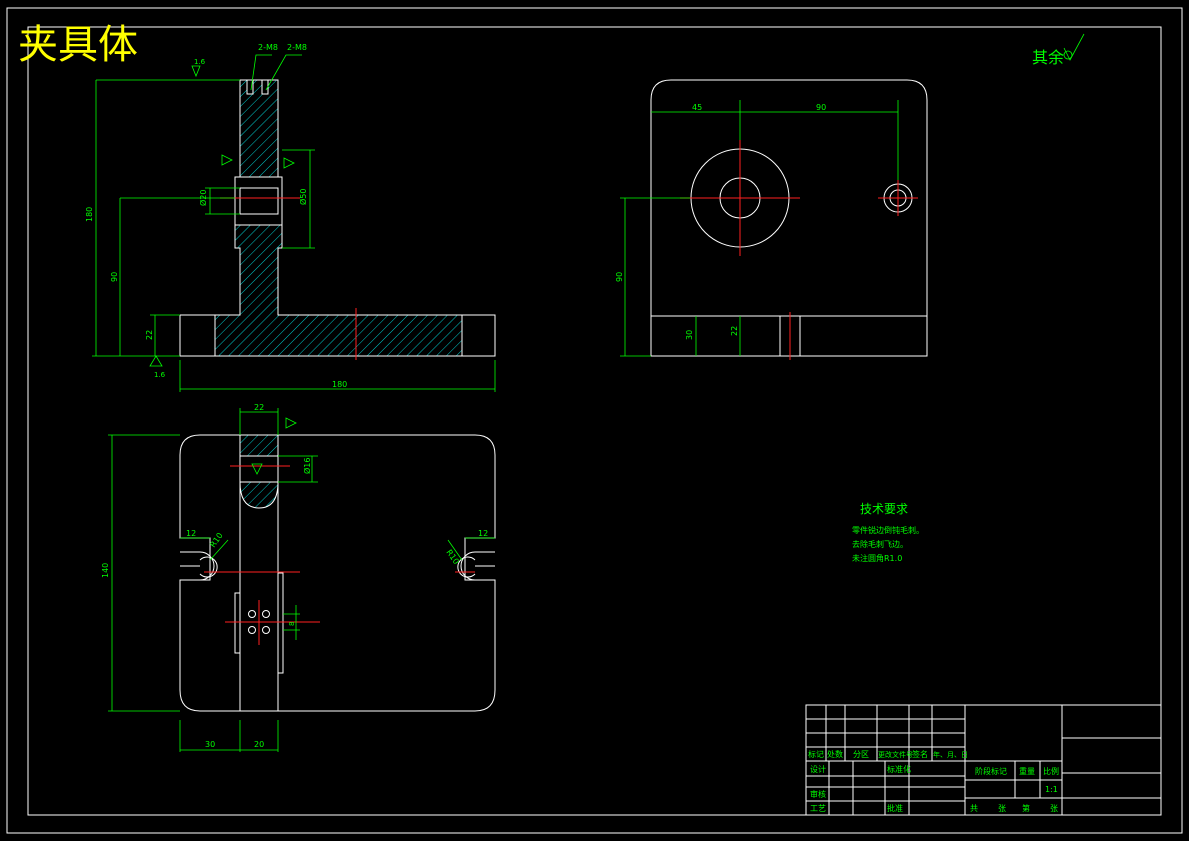 Image resolution: width=1189 pixels, height=841 pixels. Describe the element at coordinates (89, 214) in the screenshot. I see `dim-total-height: 180` at that location.